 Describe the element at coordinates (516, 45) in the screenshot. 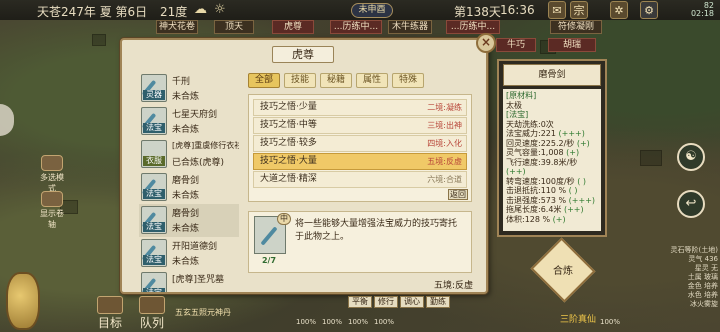

I see `location-tag: 牛巧` at that location.